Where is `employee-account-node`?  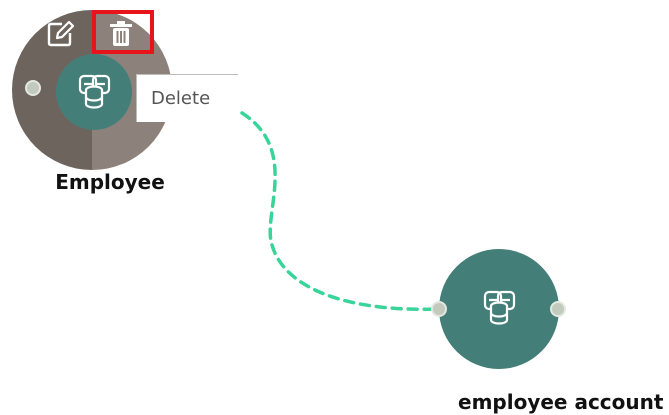 employee-account-node is located at coordinates (498, 309).